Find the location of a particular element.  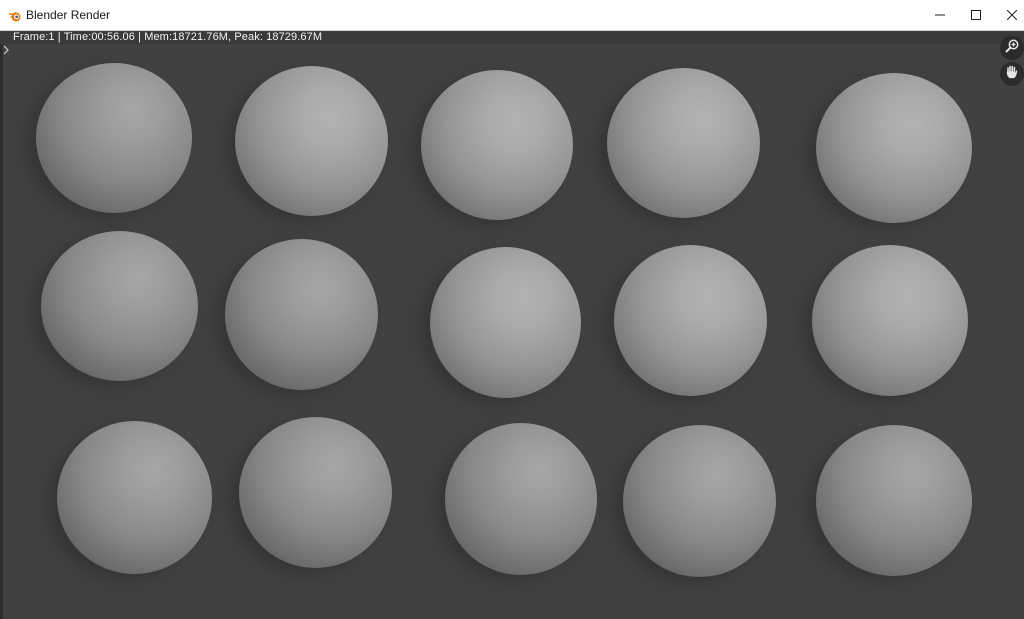

maximize-icon is located at coordinates (976, 15).